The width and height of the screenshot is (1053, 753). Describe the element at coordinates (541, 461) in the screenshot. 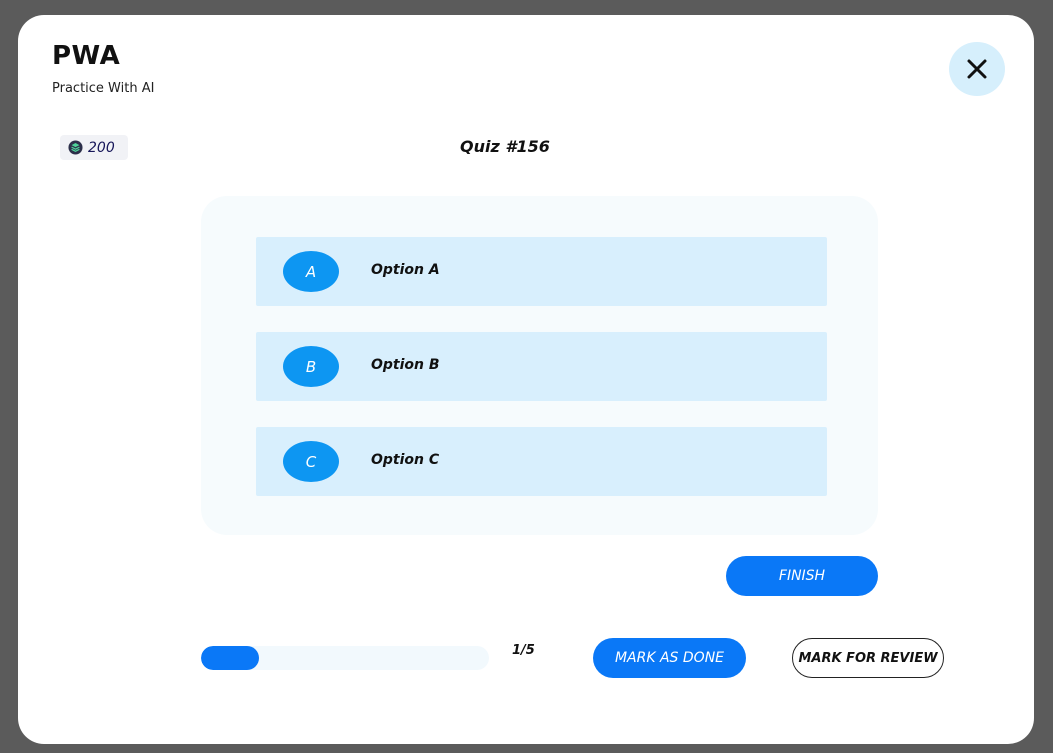

I see `option-c: C Option C` at that location.